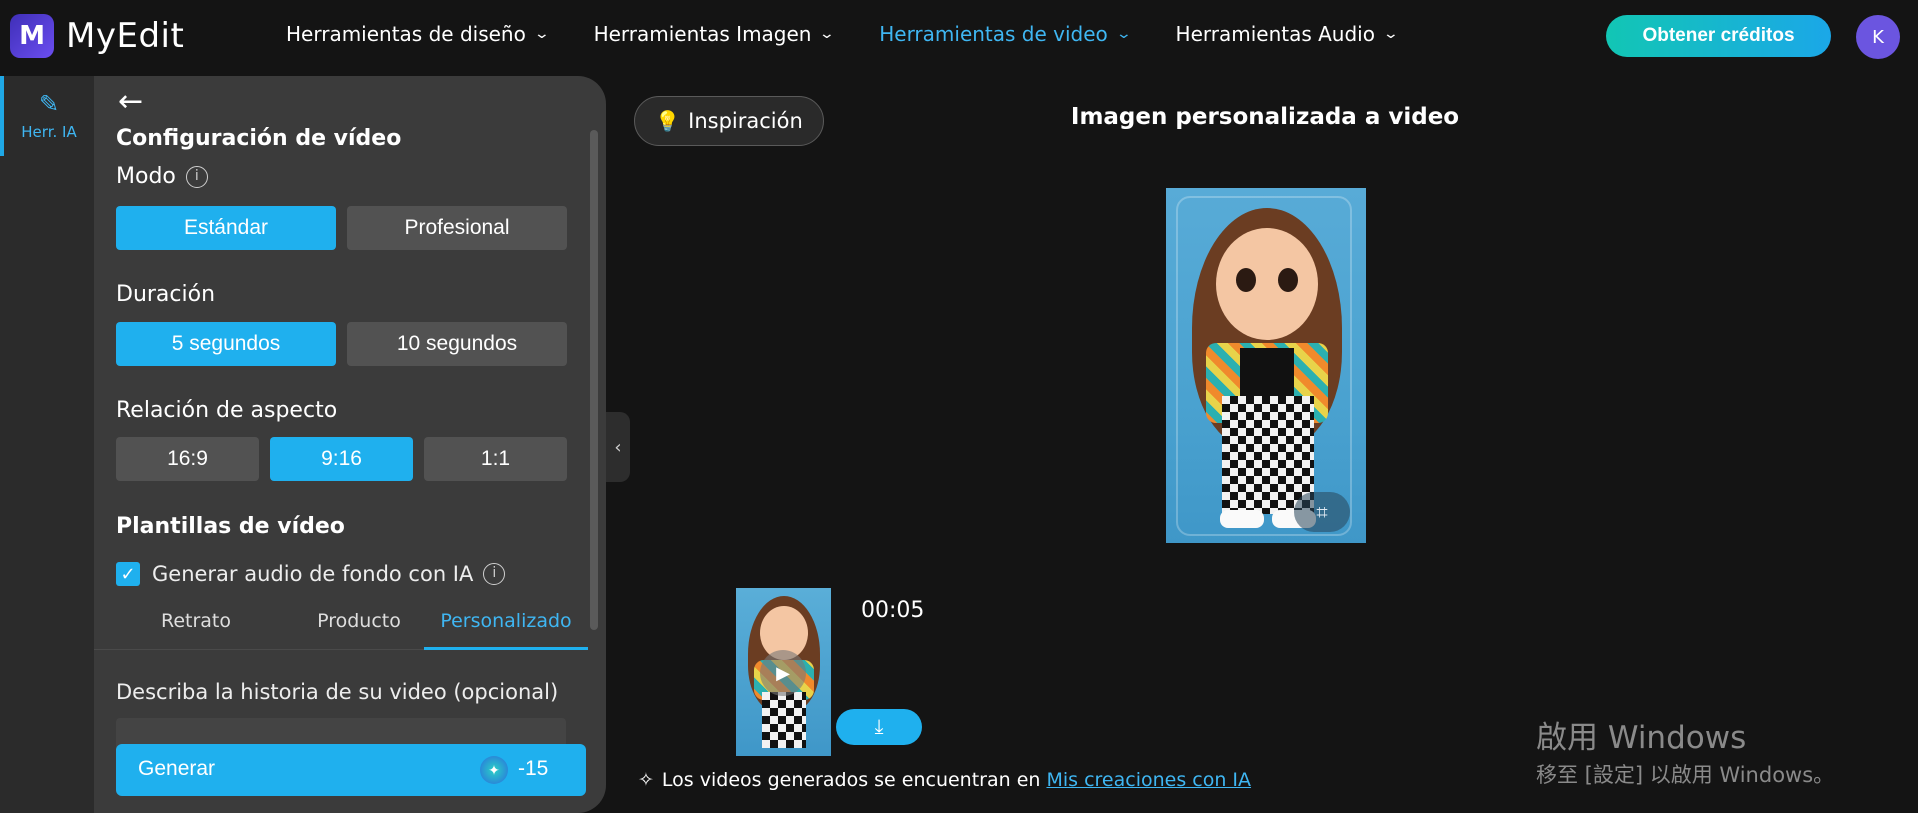 The height and width of the screenshot is (813, 1918). I want to click on download-button: ⤓, so click(879, 727).